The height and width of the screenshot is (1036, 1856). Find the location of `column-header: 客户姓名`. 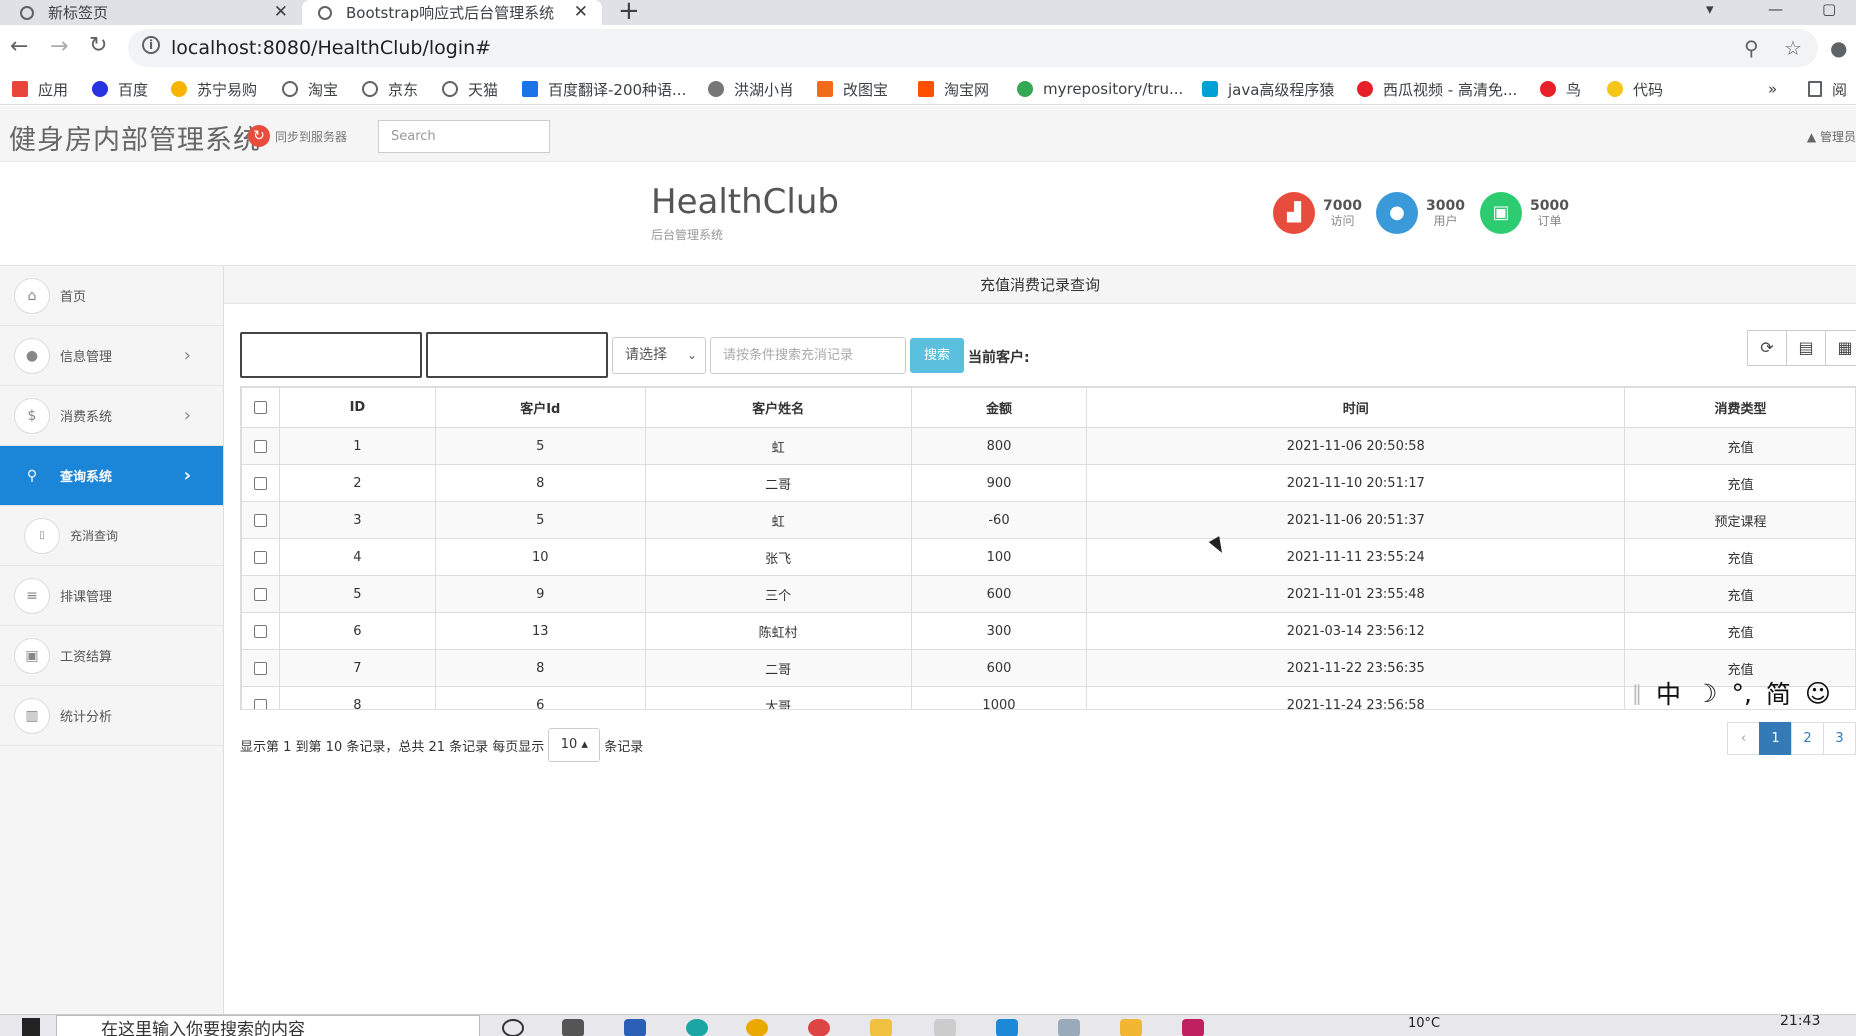

column-header: 客户姓名 is located at coordinates (778, 407).